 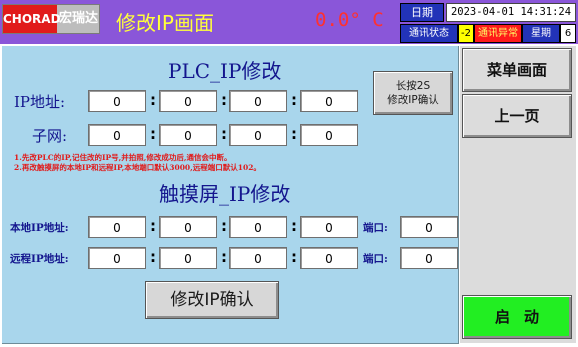 I want to click on plc-subnet-octet-2-input: 0, so click(x=188, y=135).